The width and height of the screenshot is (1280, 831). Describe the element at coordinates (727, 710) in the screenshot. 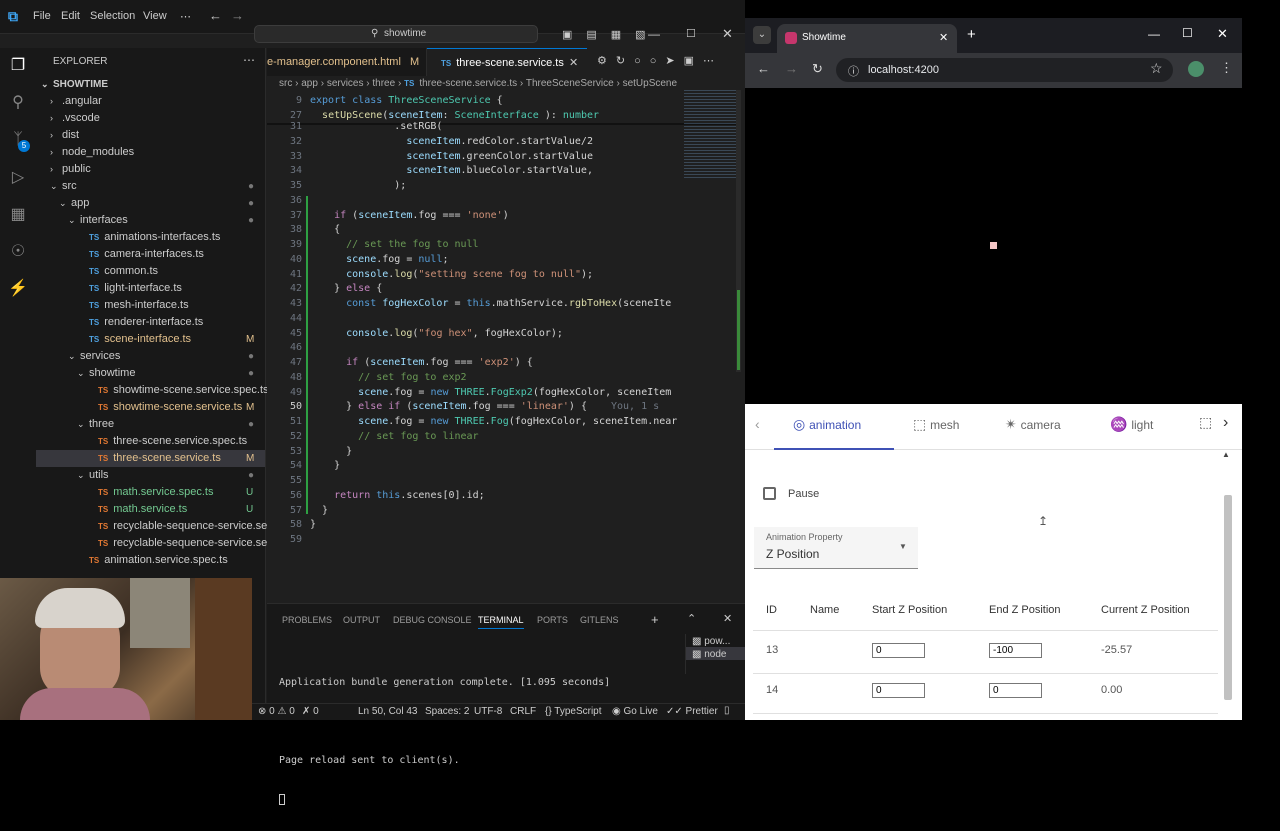

I see `notifications-bell-icon: ▯` at that location.